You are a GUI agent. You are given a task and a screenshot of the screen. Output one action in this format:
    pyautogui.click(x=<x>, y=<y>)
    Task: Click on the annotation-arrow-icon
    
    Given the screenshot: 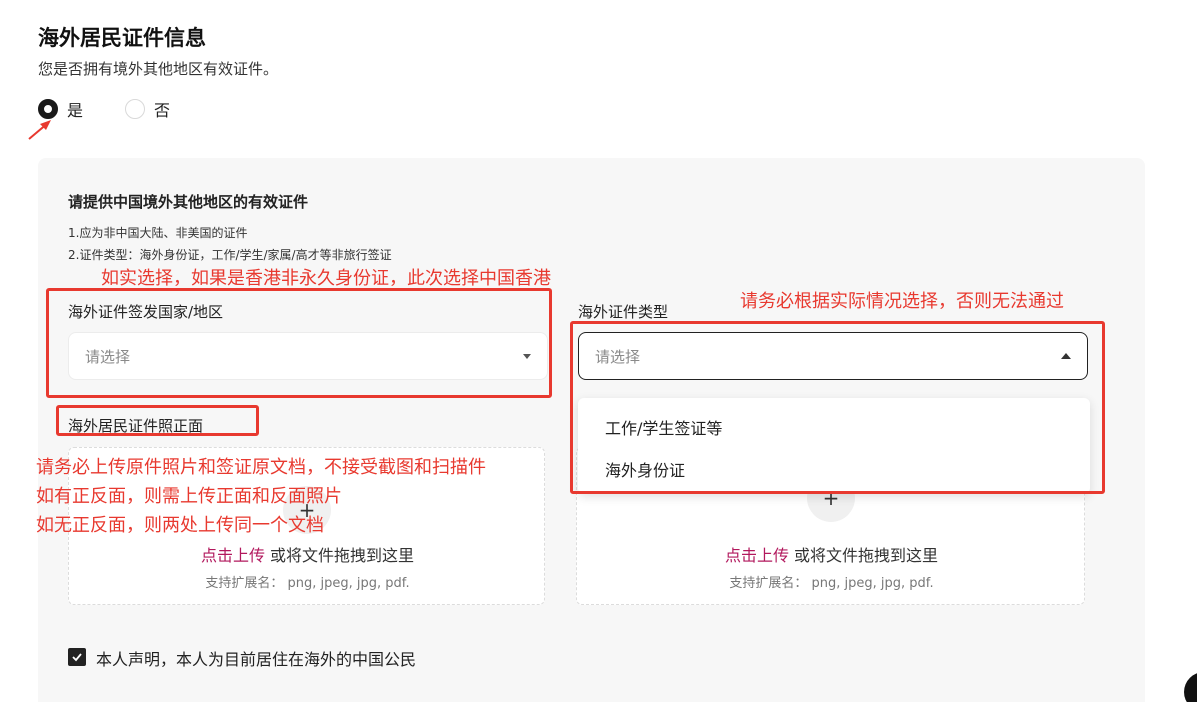 What is the action you would take?
    pyautogui.click(x=39, y=130)
    